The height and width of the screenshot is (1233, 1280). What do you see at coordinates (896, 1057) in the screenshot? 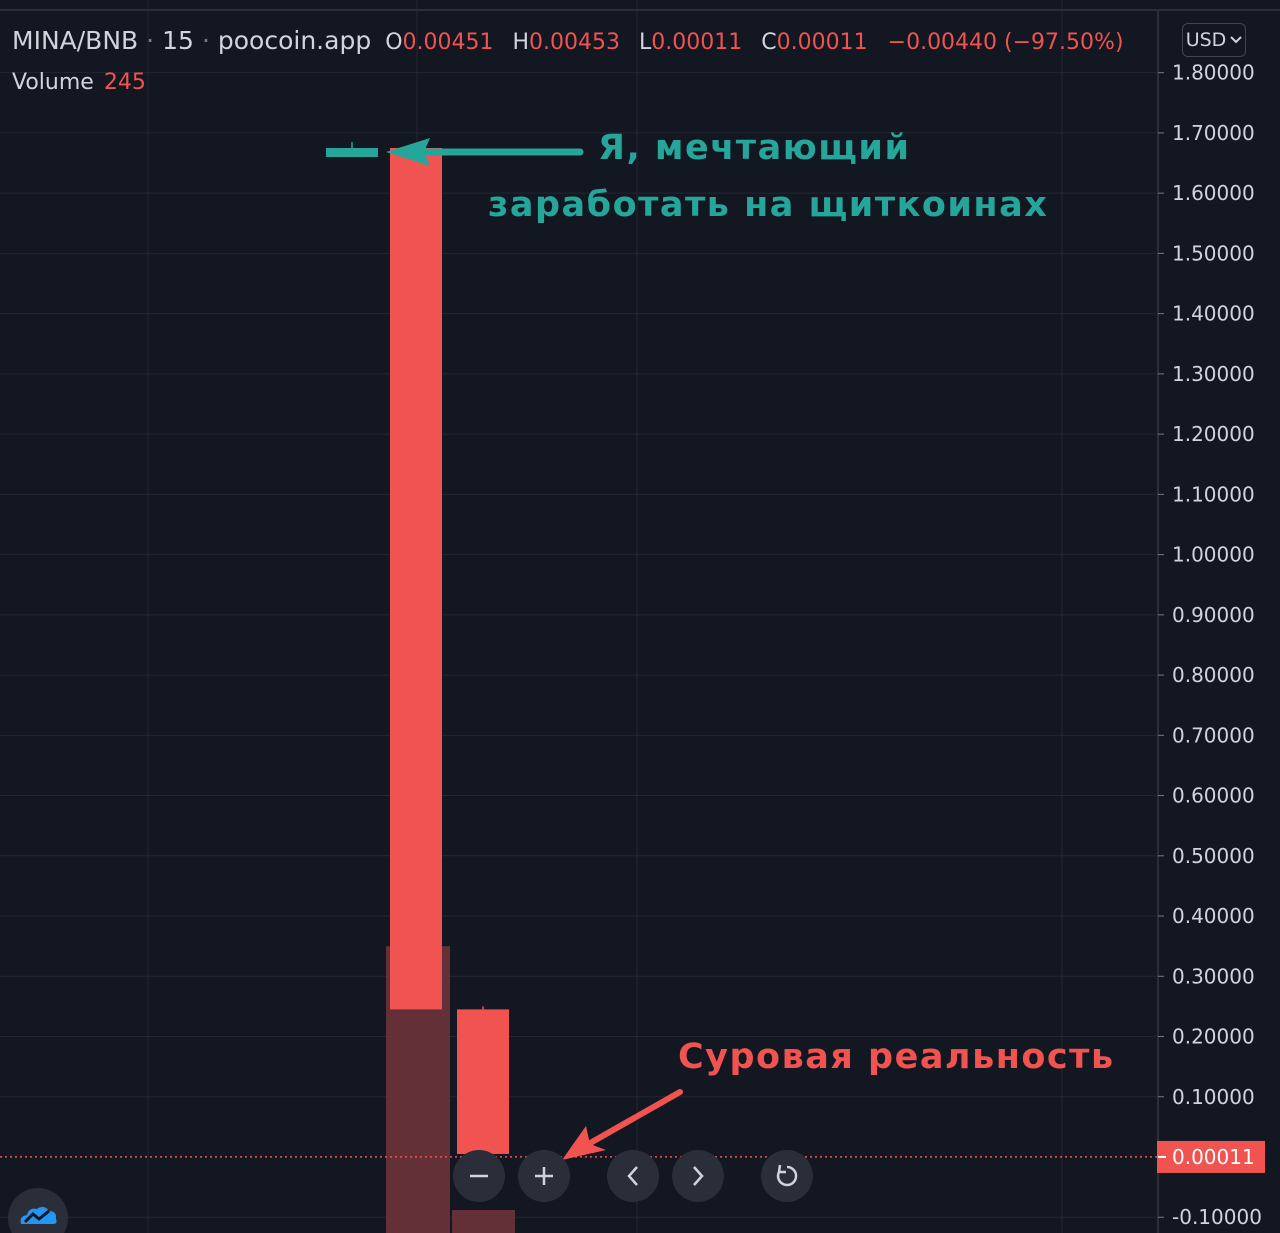
I see `reality-annotation: Суровая реальность` at bounding box center [896, 1057].